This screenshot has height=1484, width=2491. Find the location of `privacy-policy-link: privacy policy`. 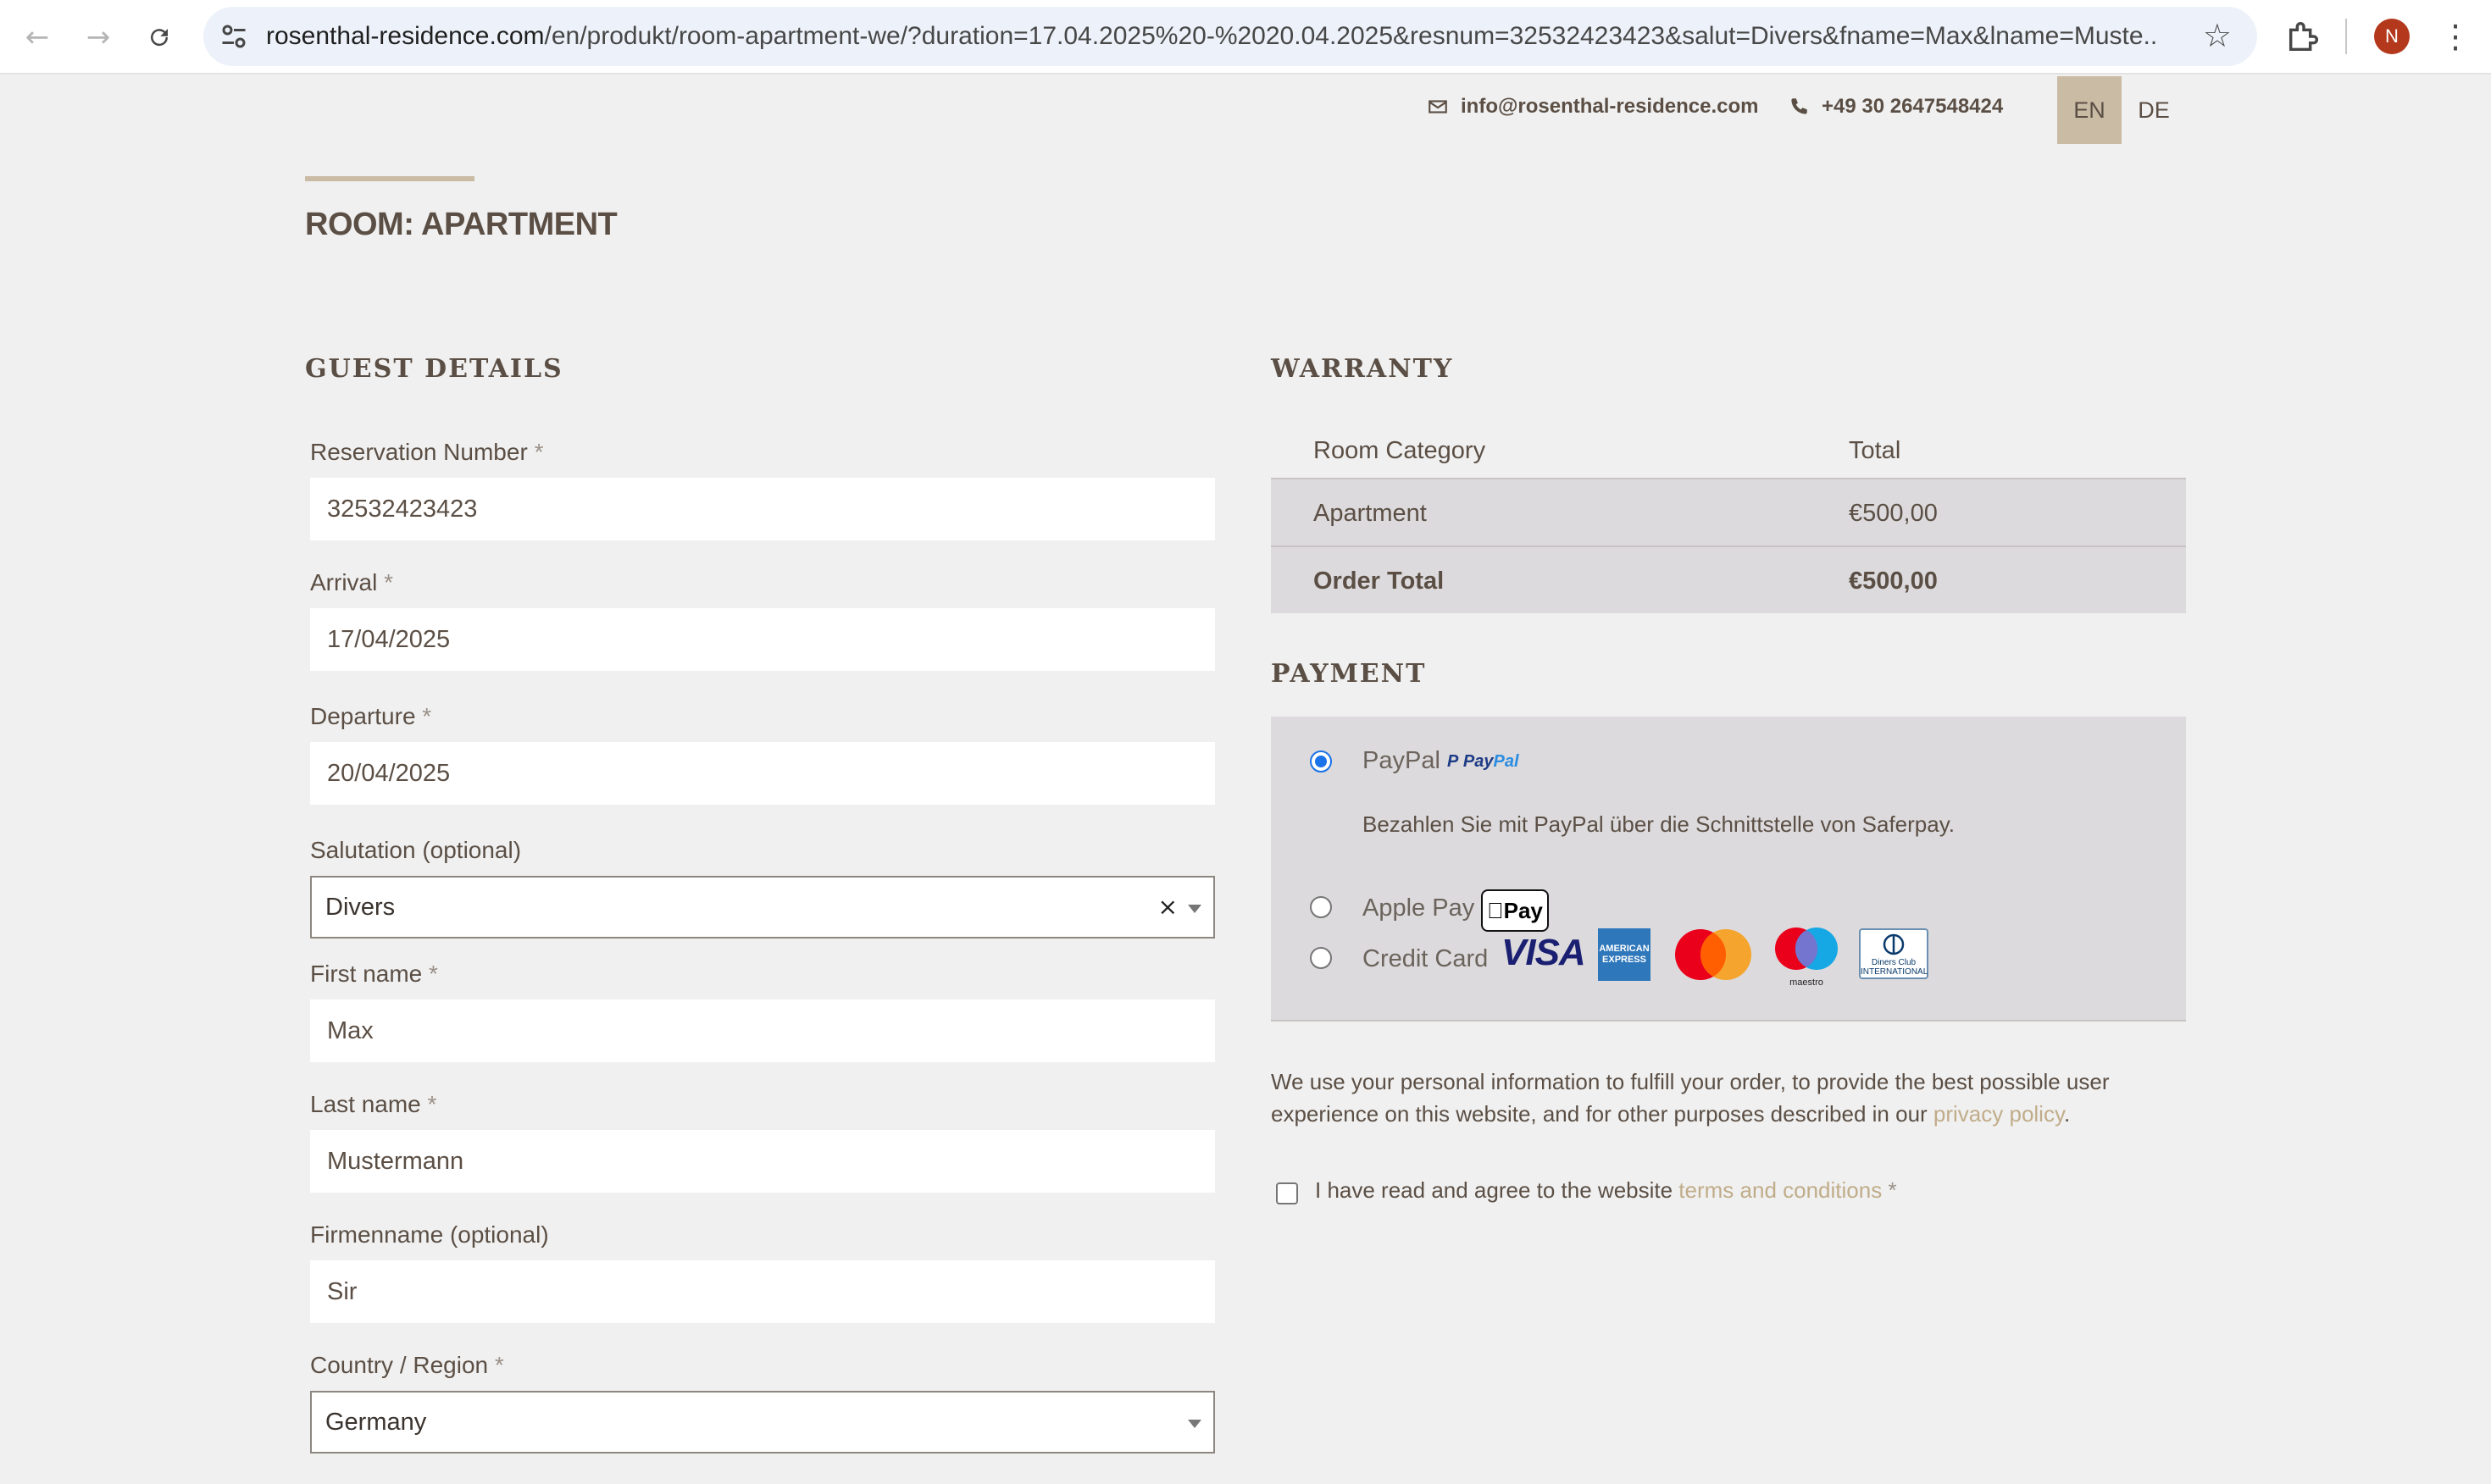

privacy-policy-link: privacy policy is located at coordinates (1998, 1114).